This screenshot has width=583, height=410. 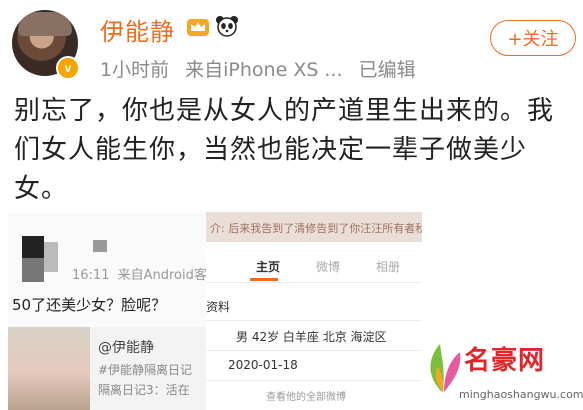 What do you see at coordinates (328, 266) in the screenshot?
I see `tab-weibo: 微博` at bounding box center [328, 266].